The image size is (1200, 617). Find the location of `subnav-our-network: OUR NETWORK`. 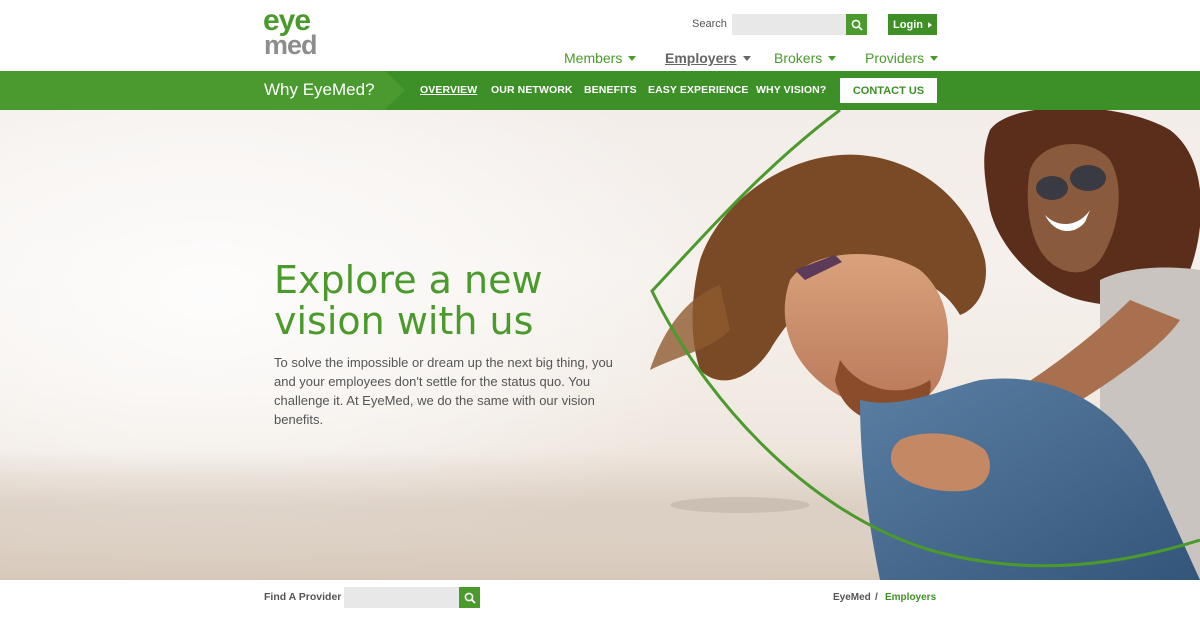

subnav-our-network: OUR NETWORK is located at coordinates (532, 90).